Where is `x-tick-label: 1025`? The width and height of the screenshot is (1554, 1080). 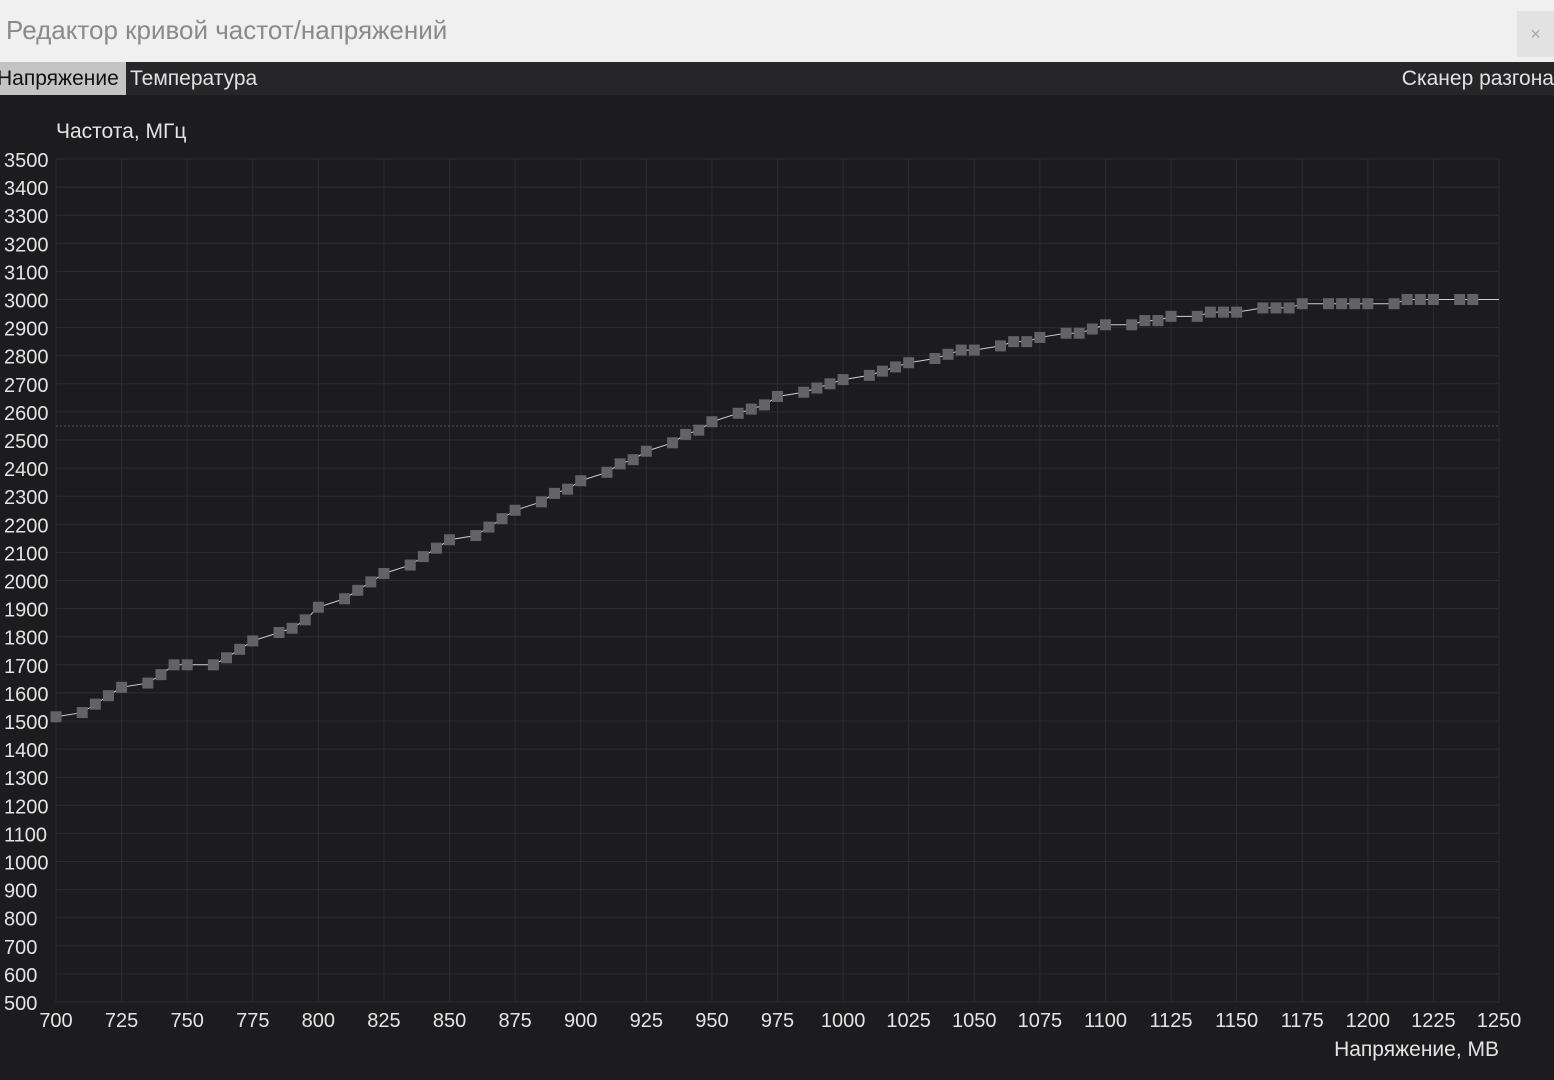
x-tick-label: 1025 is located at coordinates (908, 1021).